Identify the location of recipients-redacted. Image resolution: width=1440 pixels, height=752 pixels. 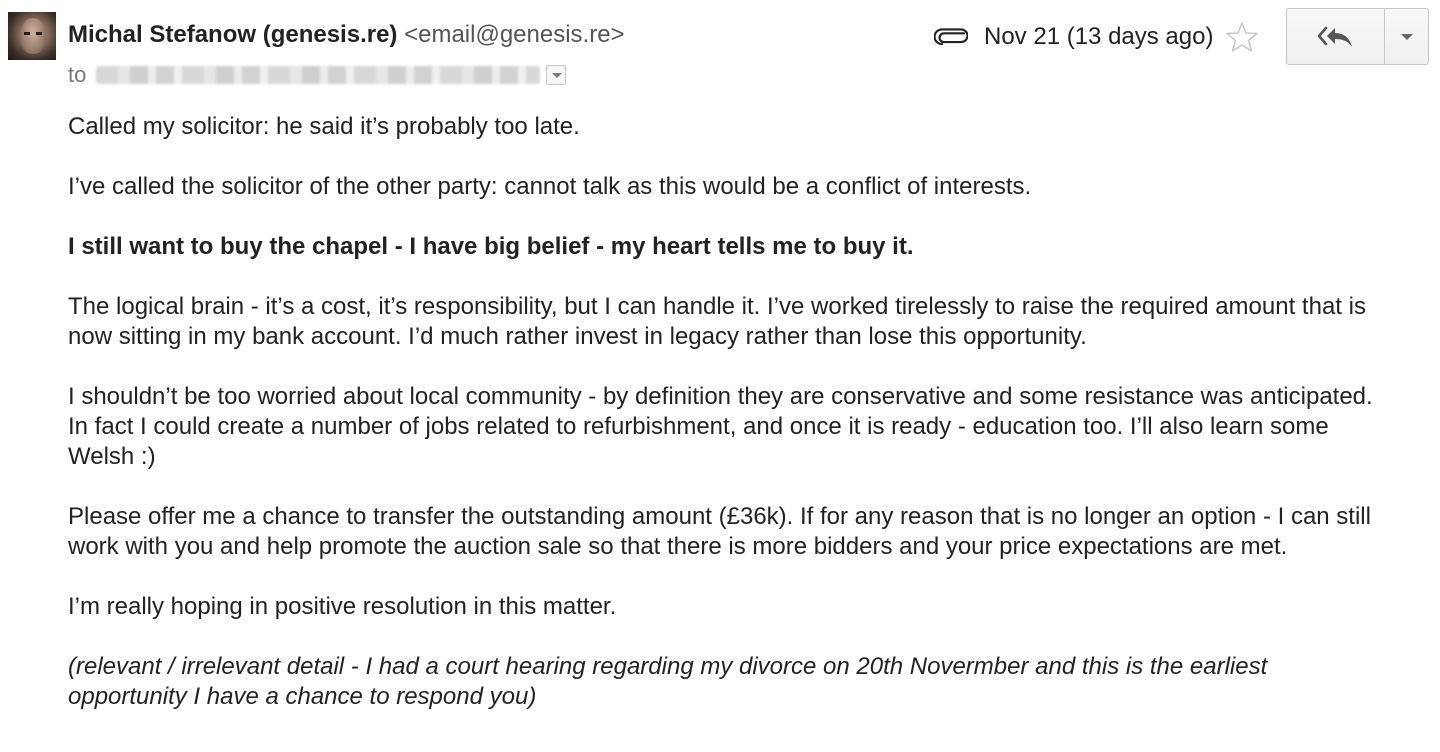
(318, 75).